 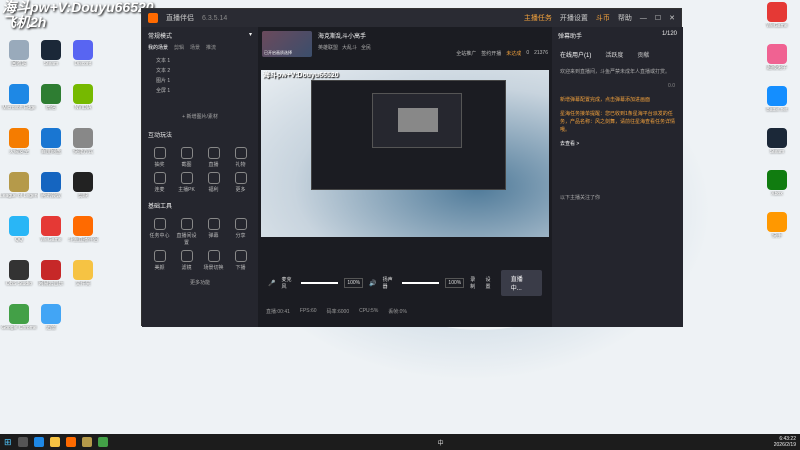 What do you see at coordinates (777, 103) in the screenshot?
I see `desktop-icon: Battle.net` at bounding box center [777, 103].